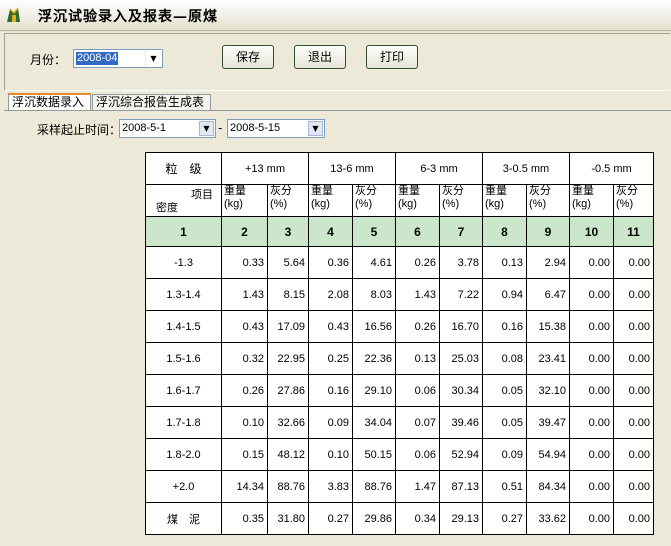  What do you see at coordinates (288, 518) in the screenshot?
I see `ash-cell: 31.80` at bounding box center [288, 518].